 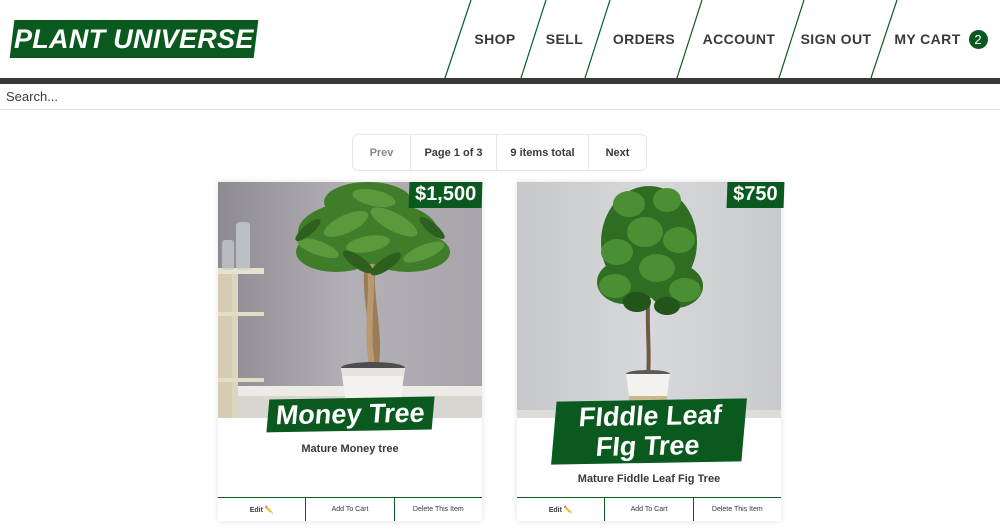 I want to click on search-bar, so click(x=500, y=97).